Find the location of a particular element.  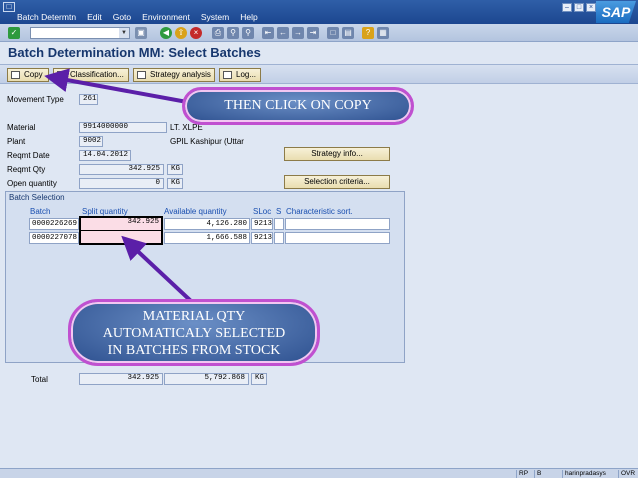

chevron-down-icon: ▼ is located at coordinates (124, 33).